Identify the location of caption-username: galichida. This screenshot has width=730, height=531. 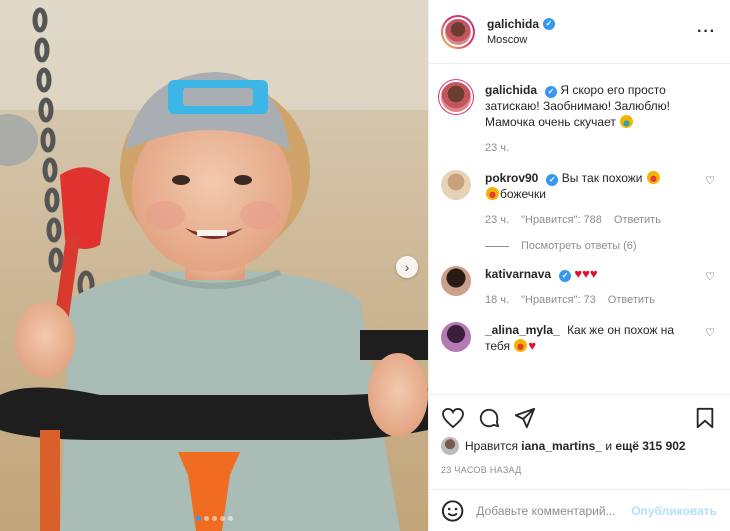
(511, 90).